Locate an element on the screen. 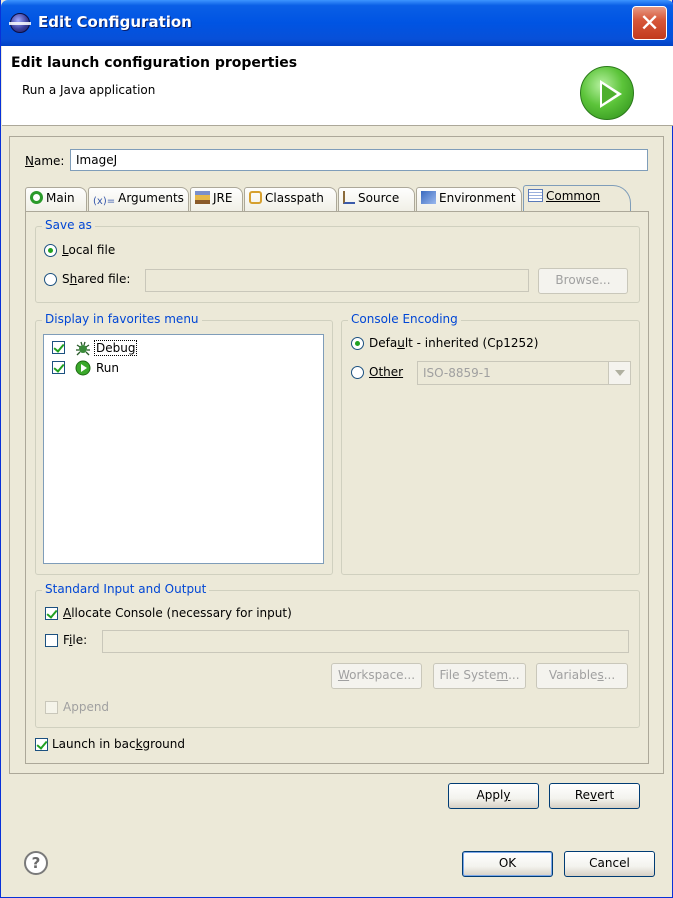 The image size is (673, 898). environment-icon is located at coordinates (428, 197).